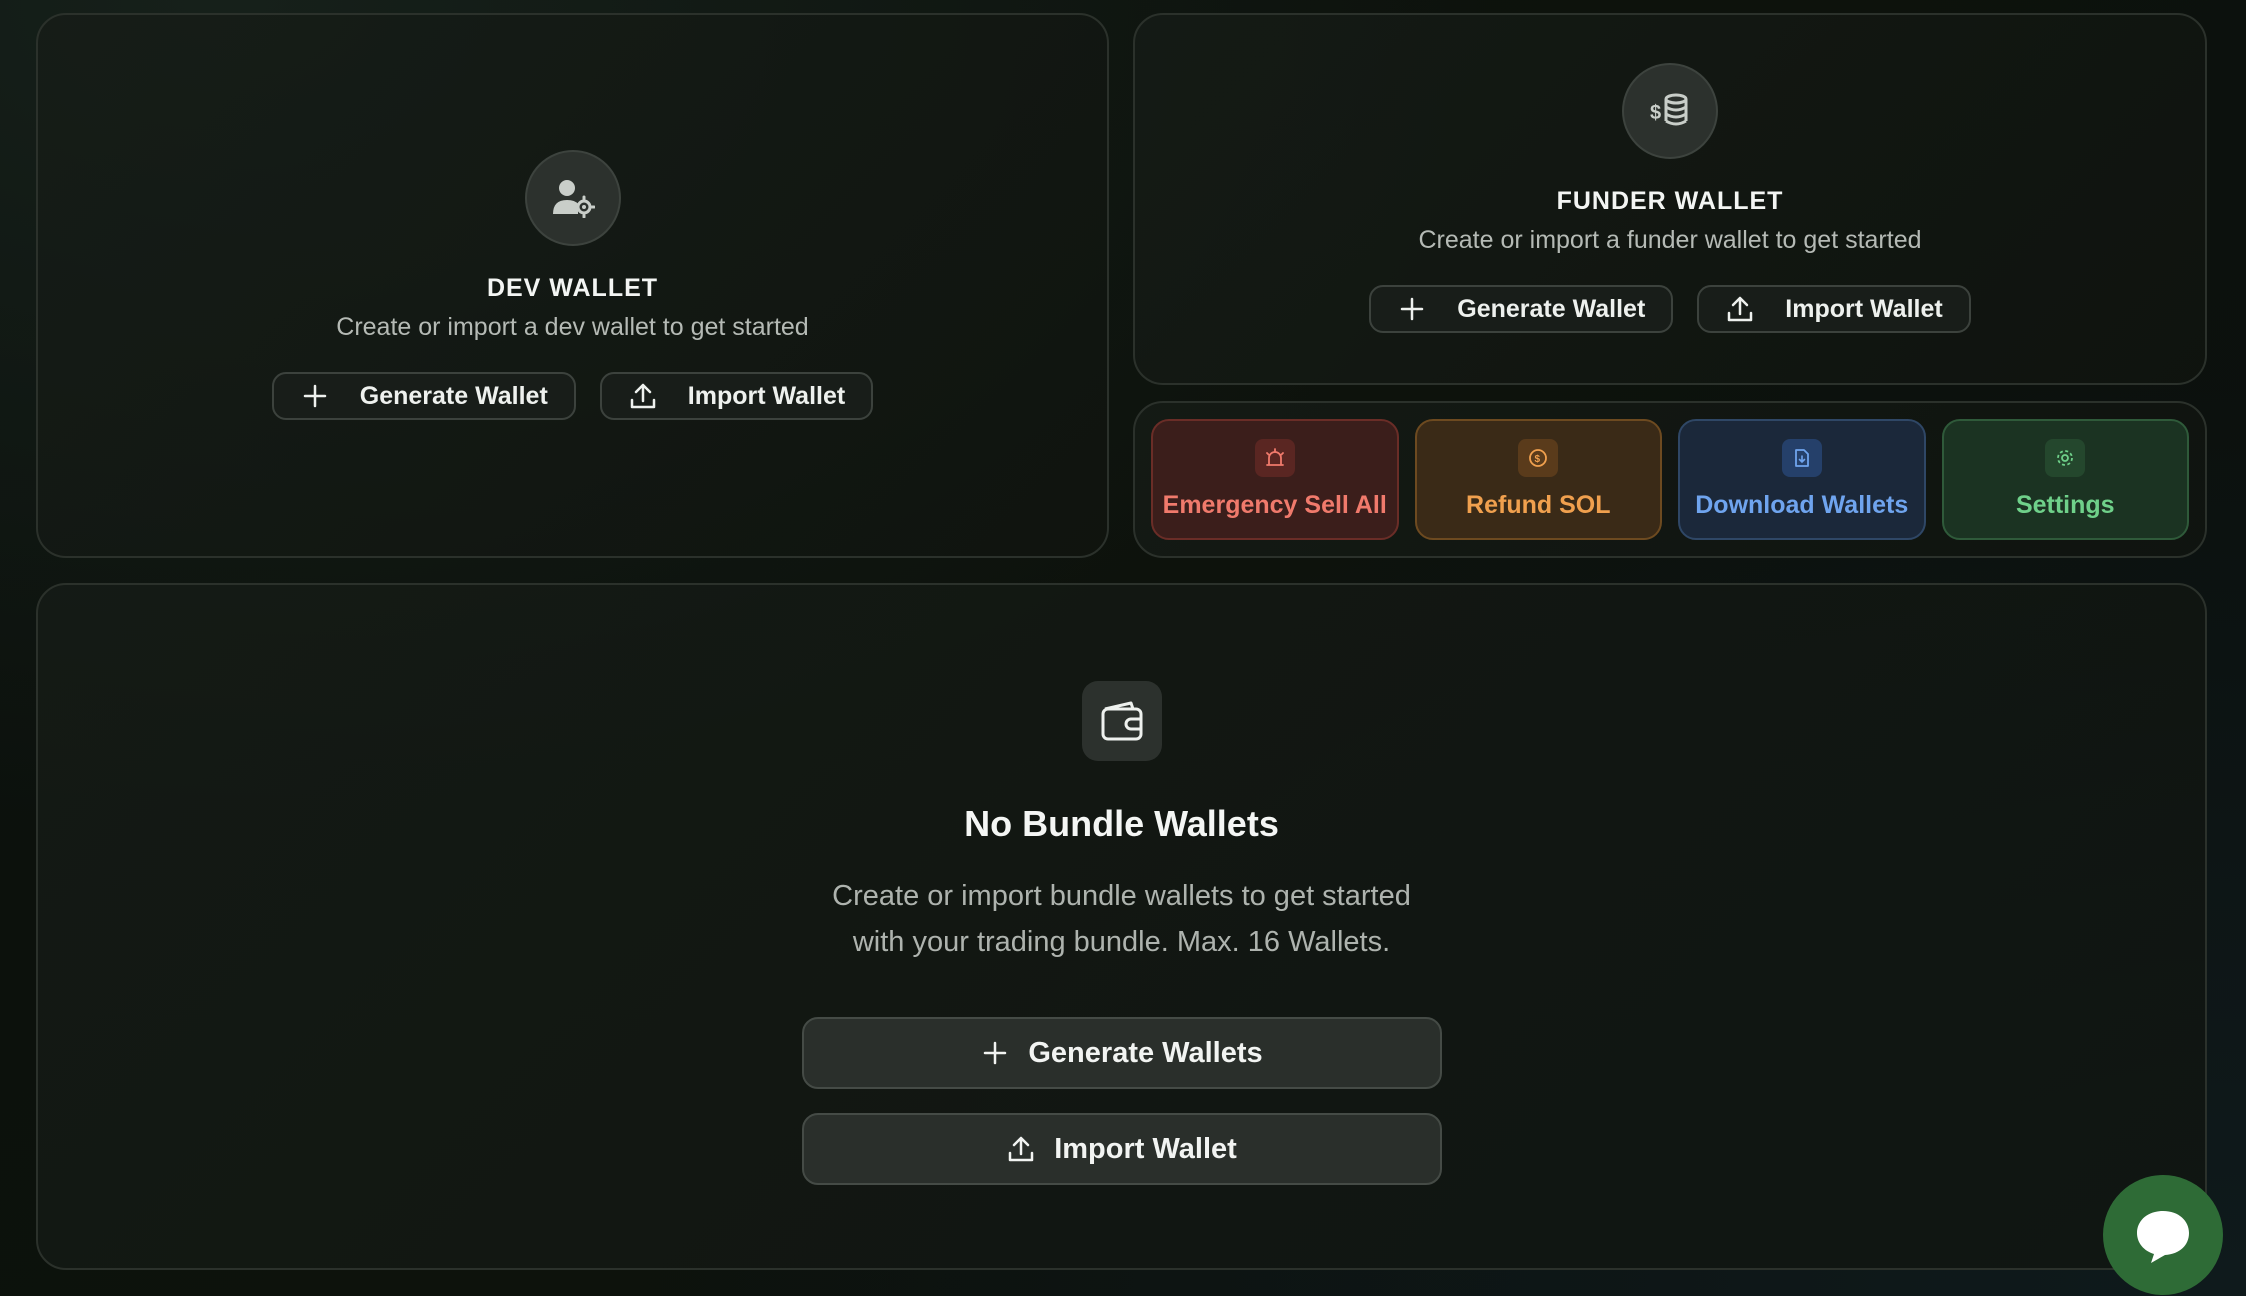 This screenshot has width=2246, height=1296. What do you see at coordinates (1121, 823) in the screenshot?
I see `bundle-empty-title: No Bundle Wallets` at bounding box center [1121, 823].